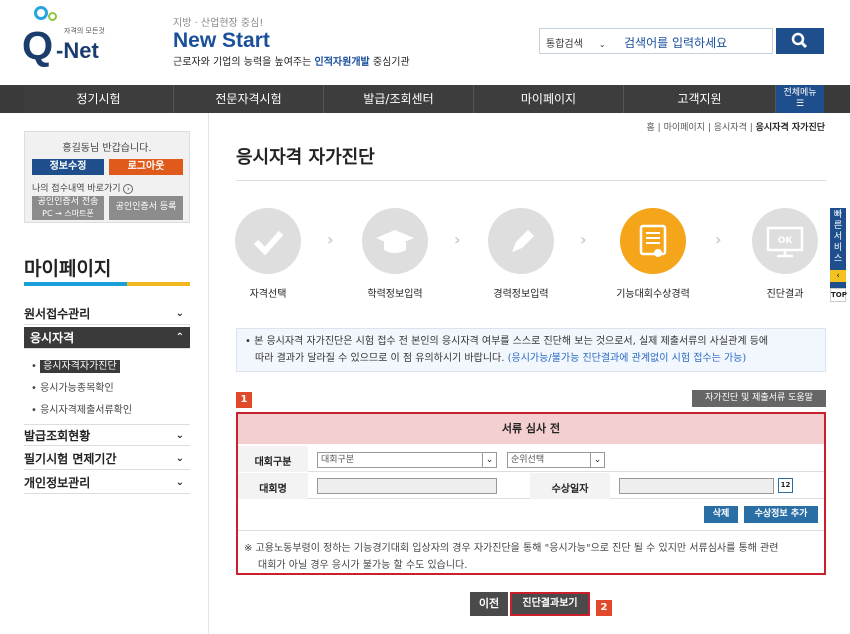  Describe the element at coordinates (68, 167) in the screenshot. I see `info-edit-button: 정보수정` at that location.